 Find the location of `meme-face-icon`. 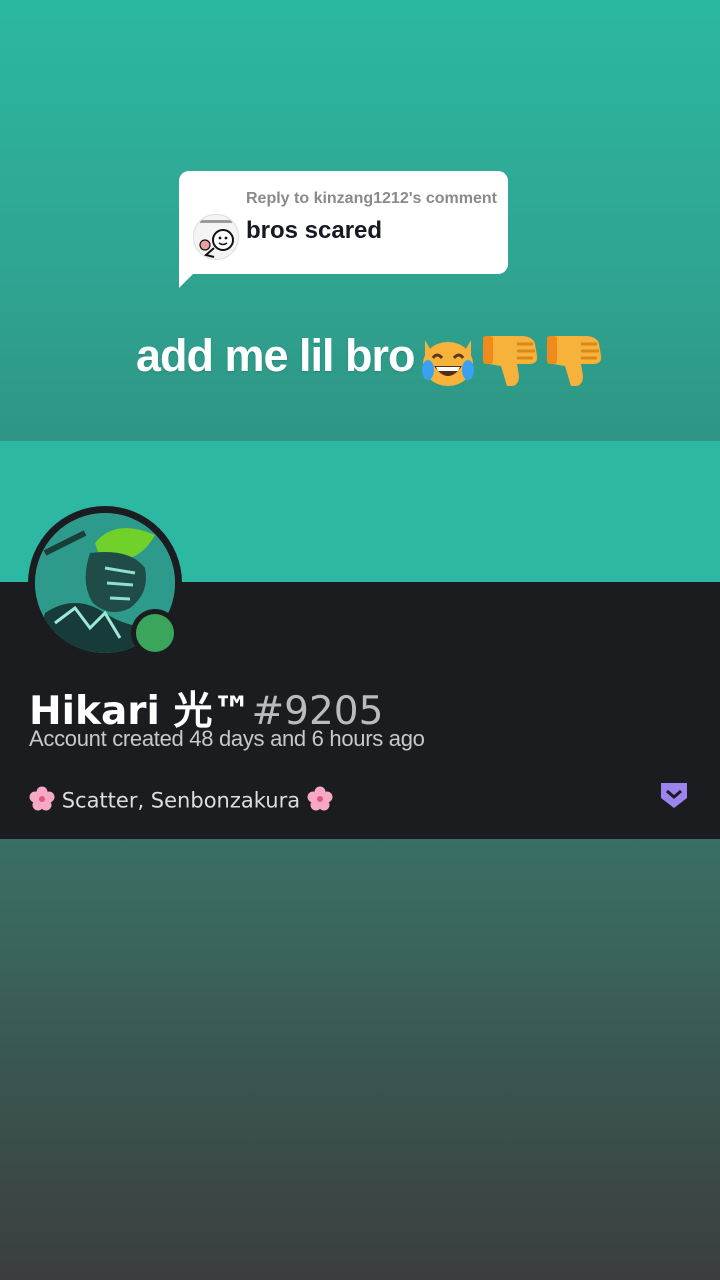

meme-face-icon is located at coordinates (216, 237).